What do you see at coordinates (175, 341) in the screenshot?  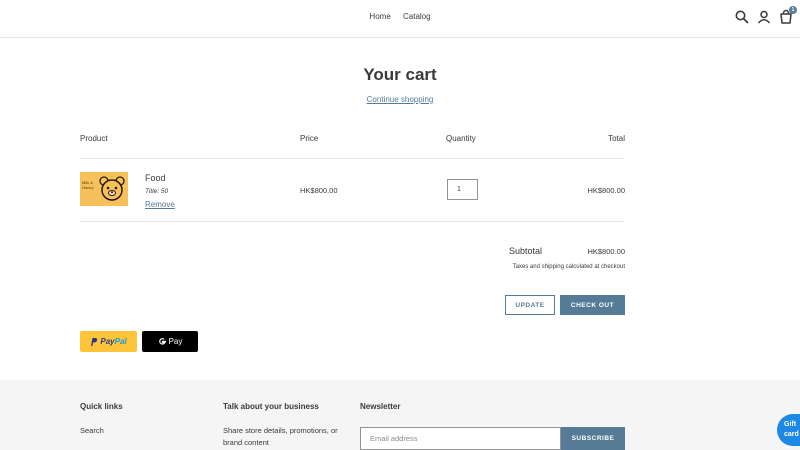 I see `google-pay-label: Pay` at bounding box center [175, 341].